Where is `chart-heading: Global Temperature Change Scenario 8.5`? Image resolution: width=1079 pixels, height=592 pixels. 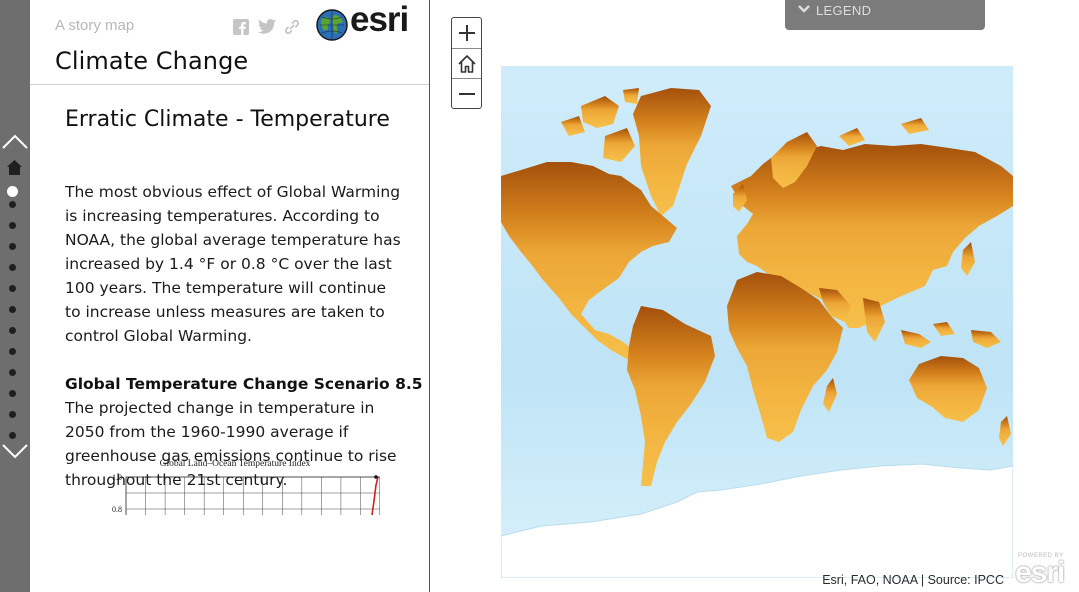
chart-heading: Global Temperature Change Scenario 8.5 is located at coordinates (244, 384).